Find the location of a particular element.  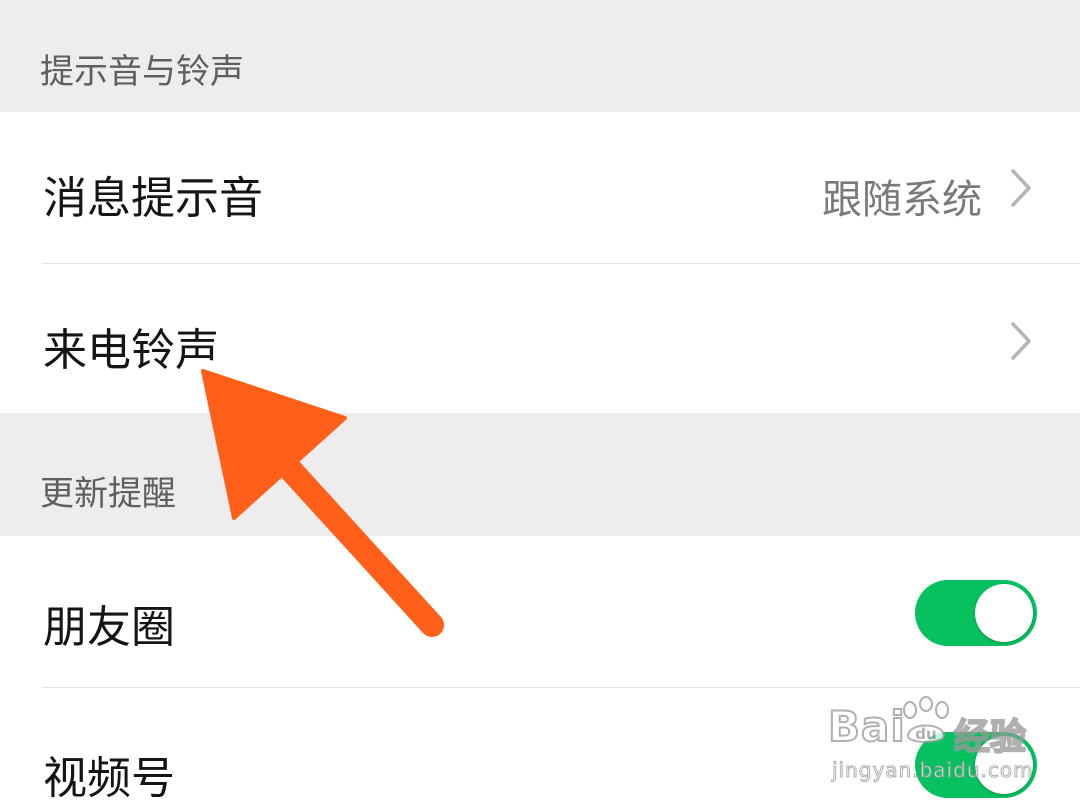

channels-label: 视频号 is located at coordinates (109, 778).